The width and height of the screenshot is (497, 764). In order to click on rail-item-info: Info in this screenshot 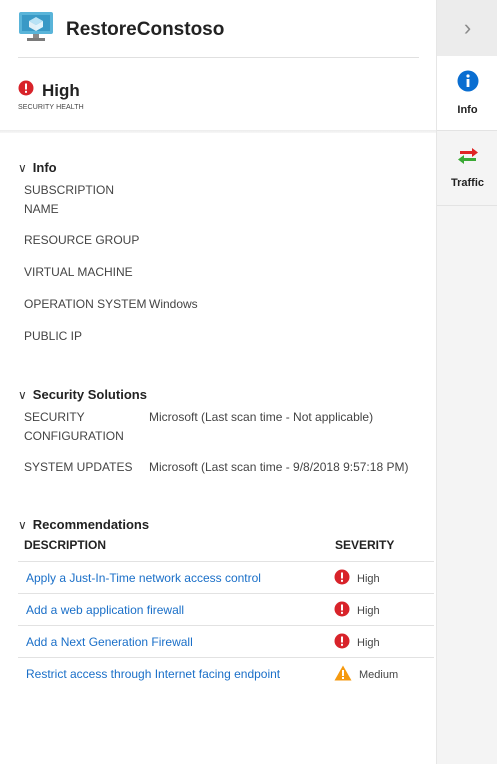, I will do `click(467, 93)`.